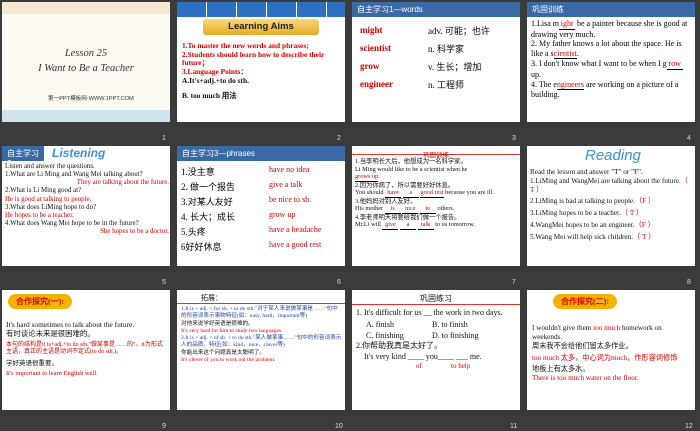 Image resolution: width=700 pixels, height=431 pixels. Describe the element at coordinates (689, 138) in the screenshot. I see `slide-number: 4` at that location.